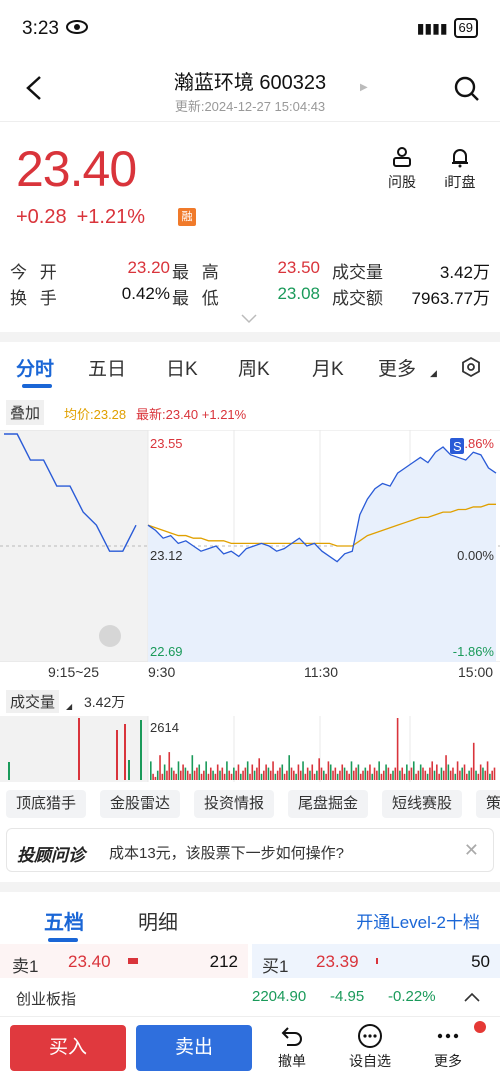 The height and width of the screenshot is (1079, 500). Describe the element at coordinates (460, 158) in the screenshot. I see `bell-icon` at that location.